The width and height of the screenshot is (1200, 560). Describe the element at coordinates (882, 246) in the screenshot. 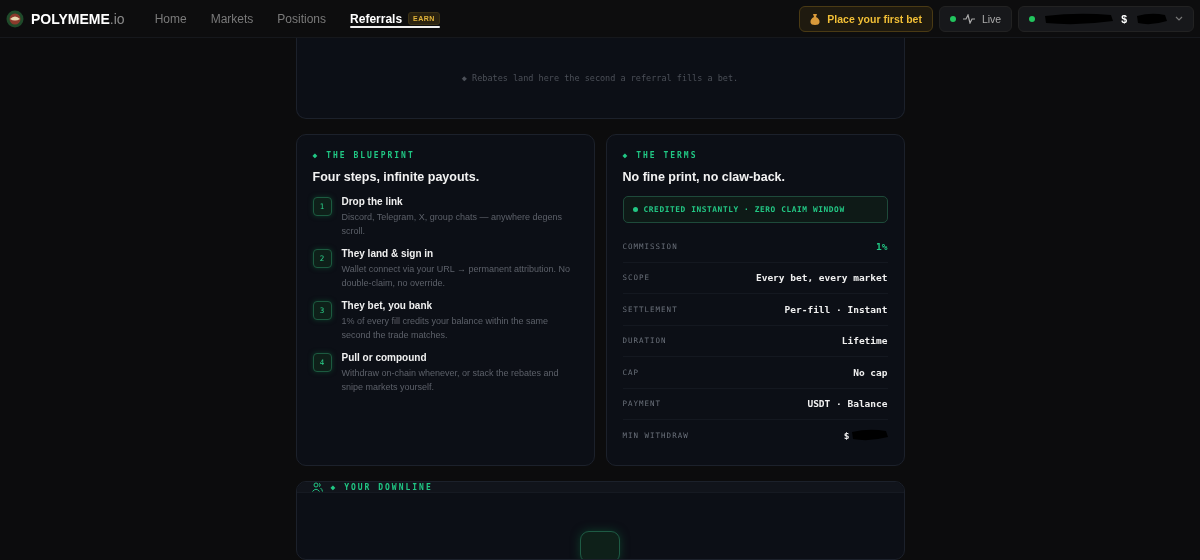

I see `term-value: 1%` at that location.